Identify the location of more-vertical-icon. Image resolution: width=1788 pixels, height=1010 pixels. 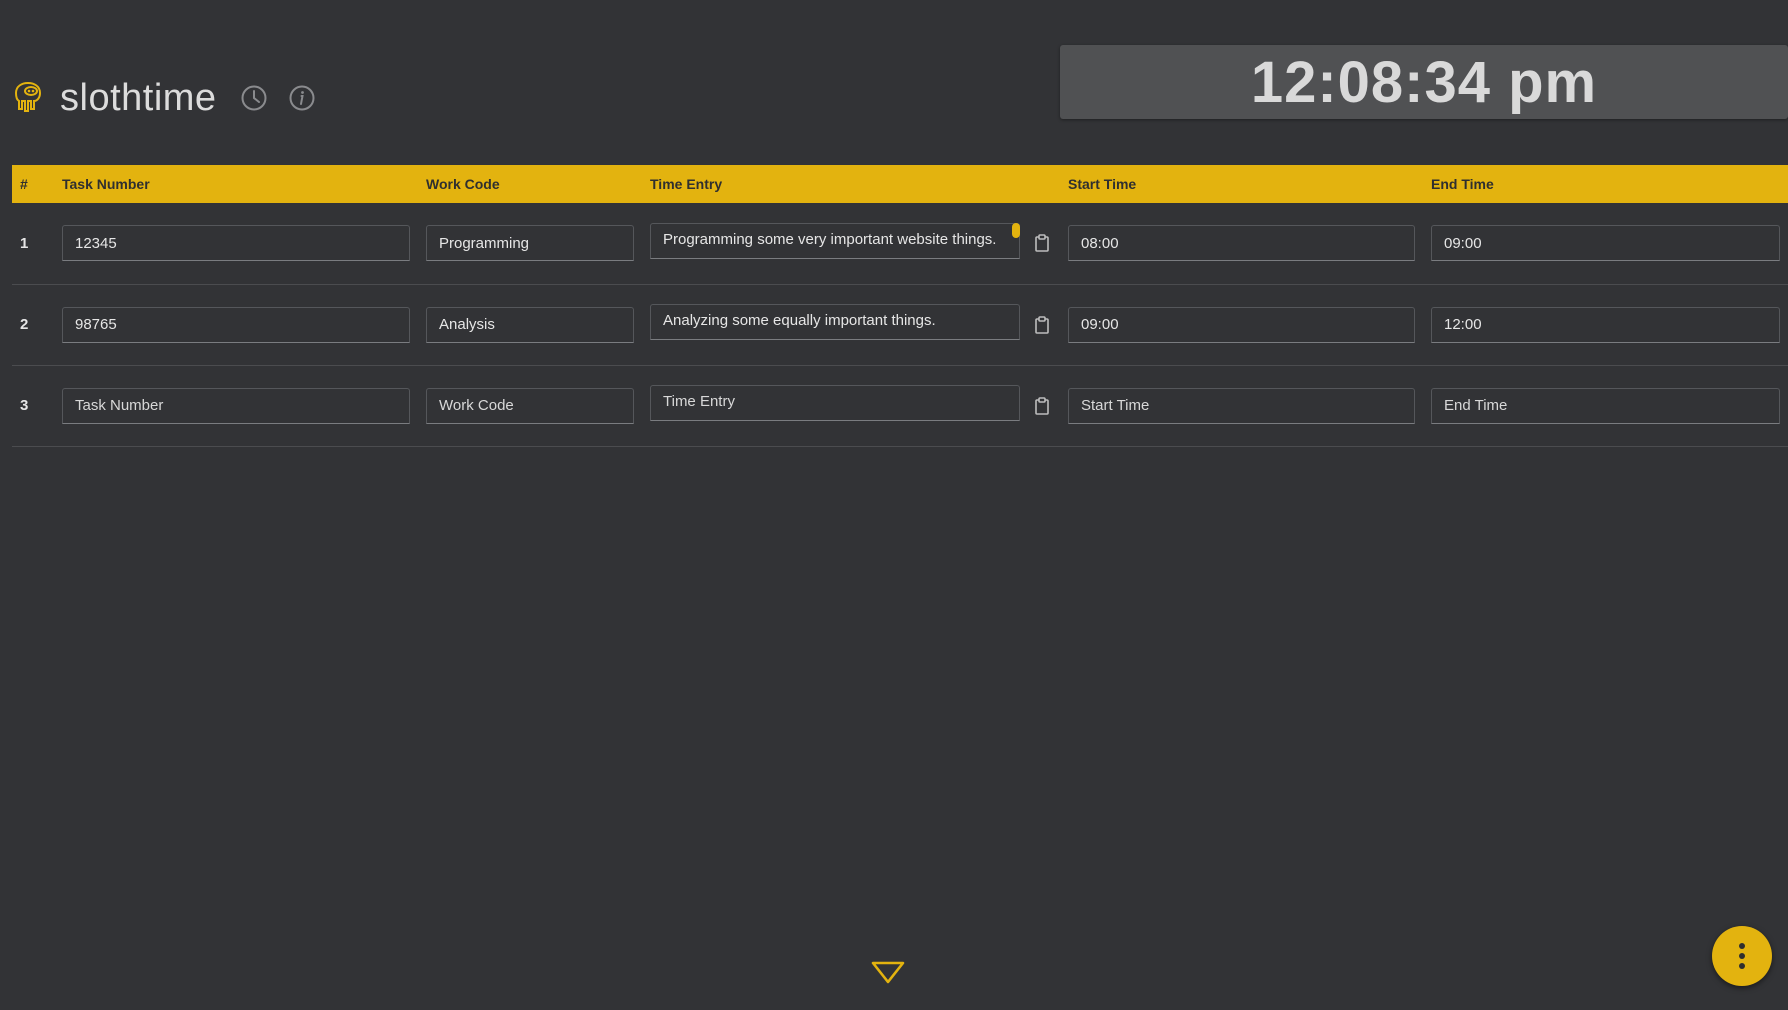
(1742, 956).